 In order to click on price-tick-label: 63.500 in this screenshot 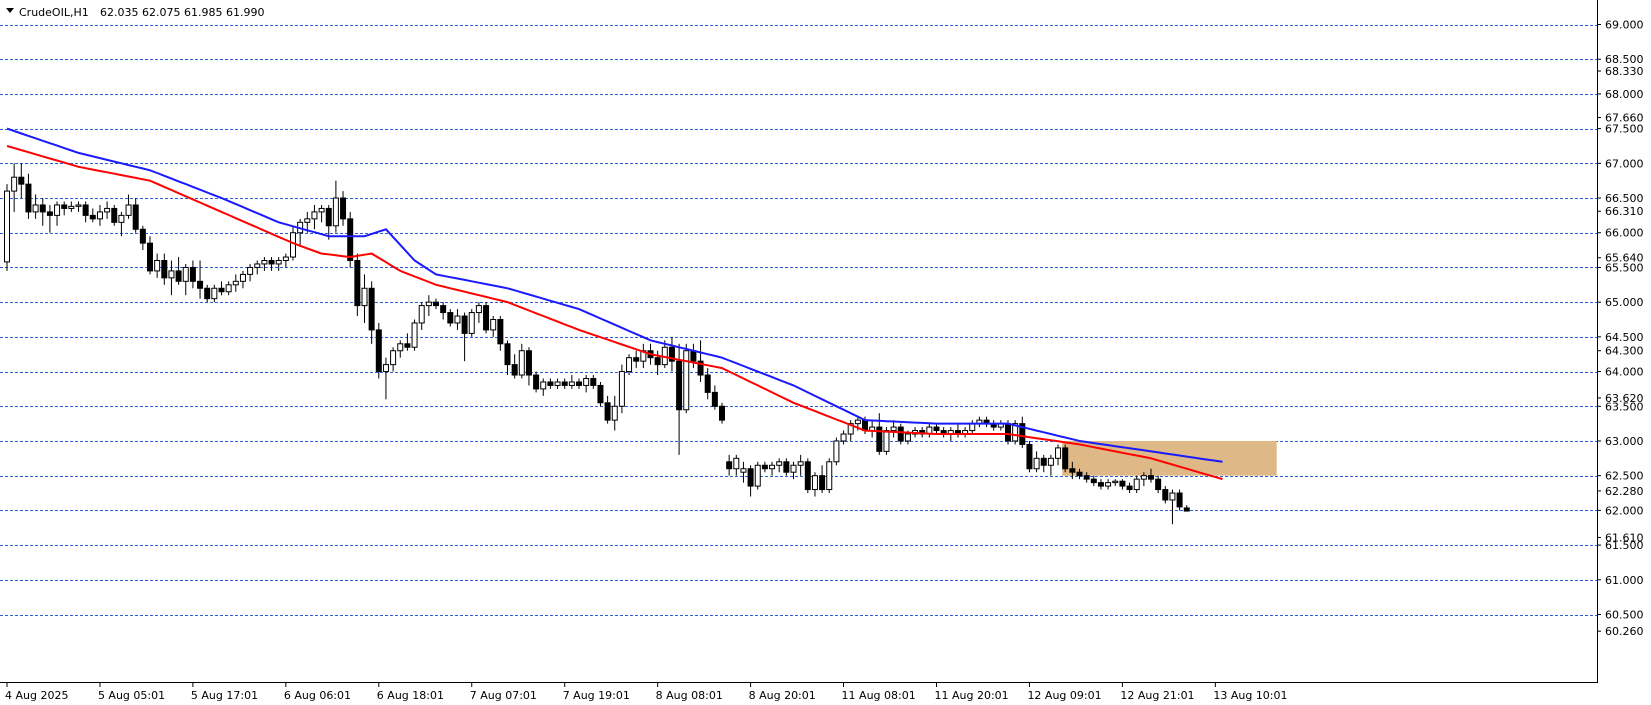, I will do `click(1624, 406)`.